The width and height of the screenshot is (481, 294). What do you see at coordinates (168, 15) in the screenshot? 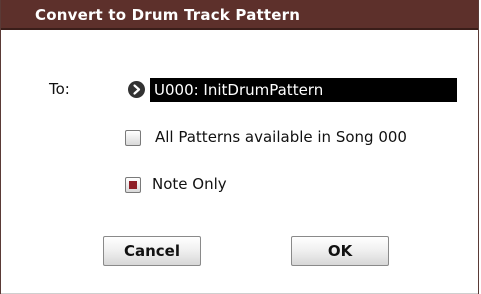
I see `dialog-title: Convert to Drum Track Pattern` at bounding box center [168, 15].